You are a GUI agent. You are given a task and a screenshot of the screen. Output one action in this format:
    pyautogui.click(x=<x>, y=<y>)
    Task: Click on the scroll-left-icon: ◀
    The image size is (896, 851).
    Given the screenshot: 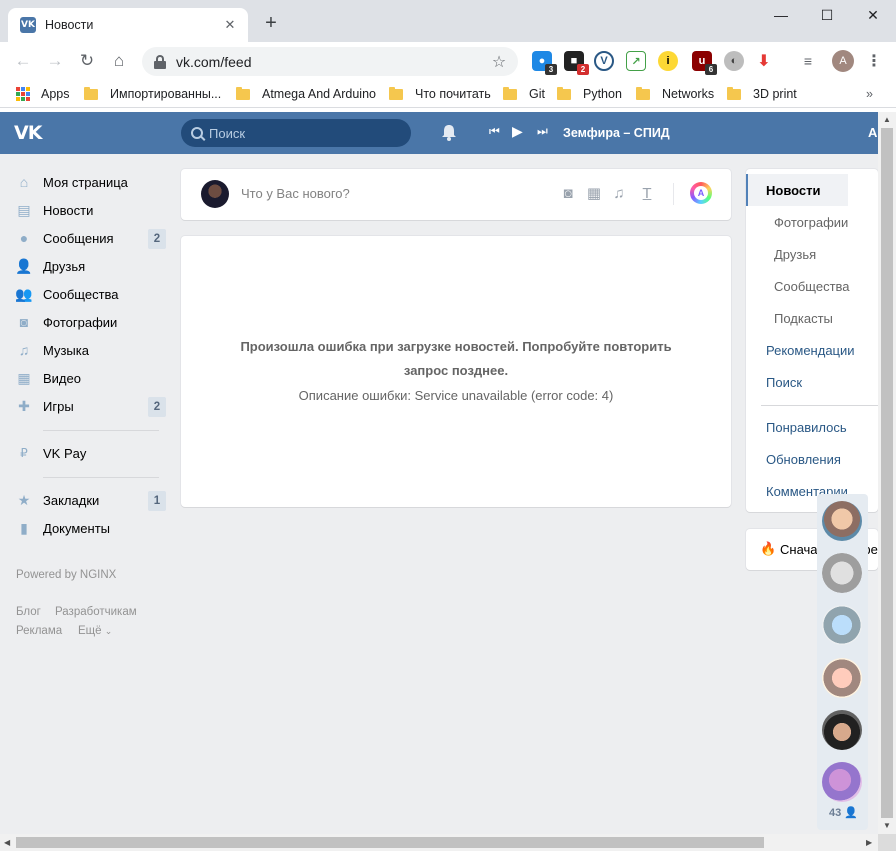 What is the action you would take?
    pyautogui.click(x=7, y=842)
    